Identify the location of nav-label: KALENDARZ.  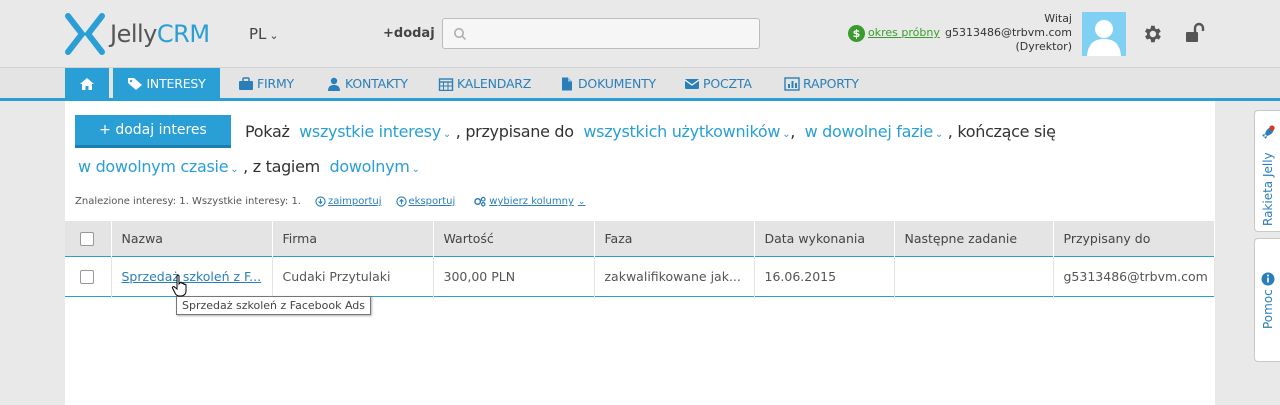
(494, 83).